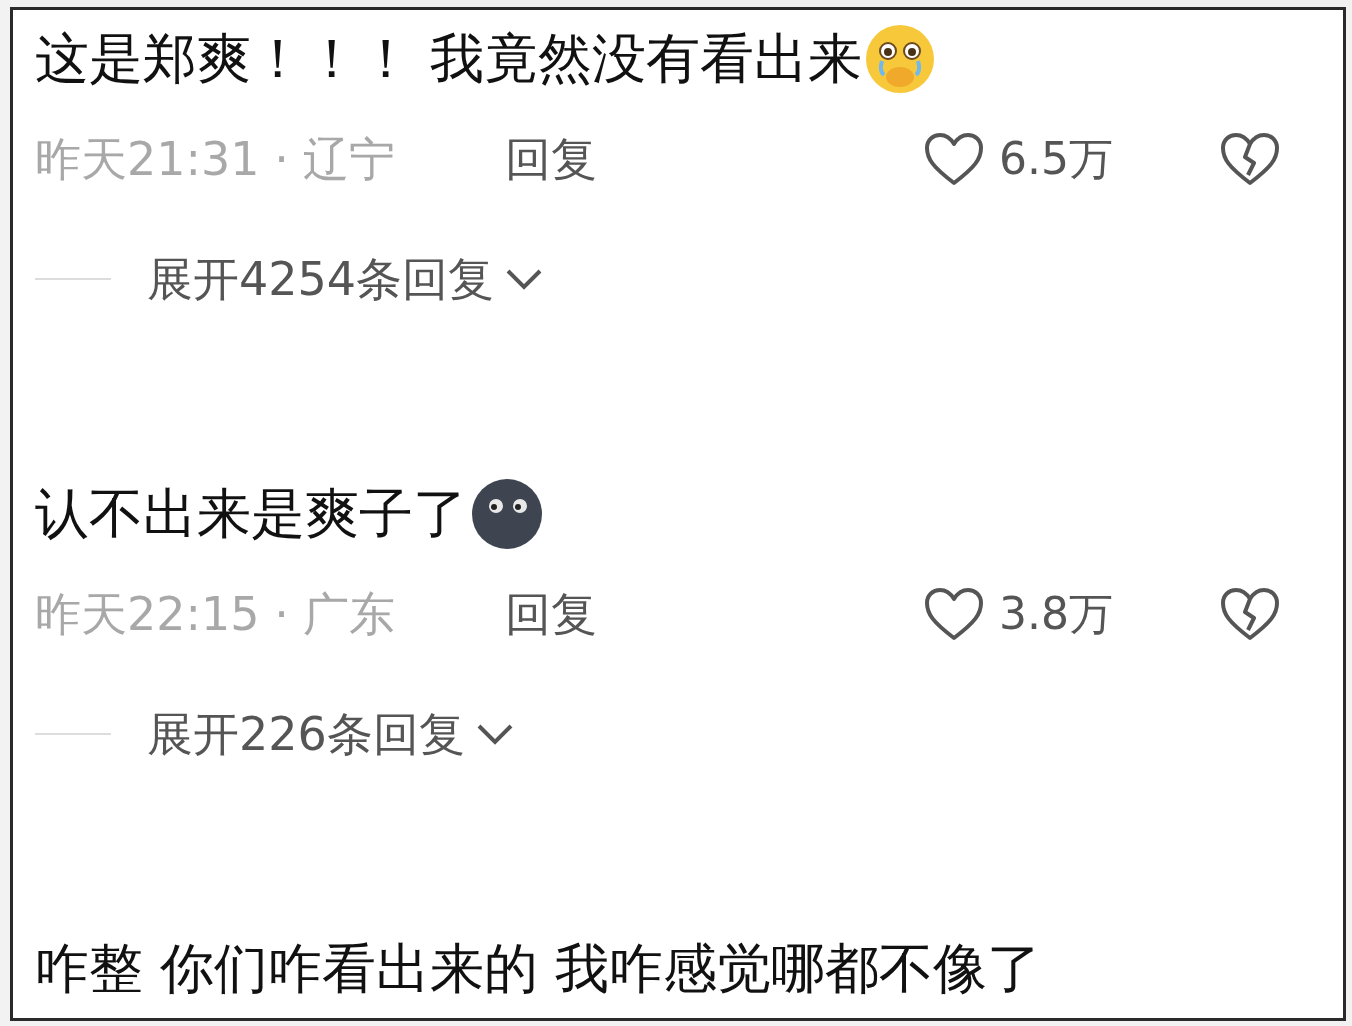 This screenshot has height=1026, width=1352. Describe the element at coordinates (1056, 614) in the screenshot. I see `like-count: 3.8万` at that location.